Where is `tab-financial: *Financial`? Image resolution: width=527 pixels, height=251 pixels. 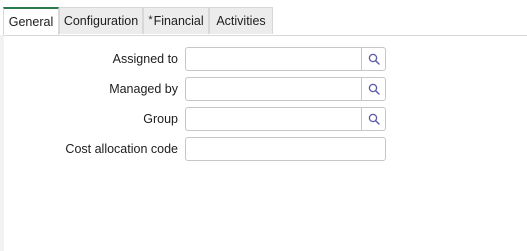
tab-financial: *Financial is located at coordinates (176, 20).